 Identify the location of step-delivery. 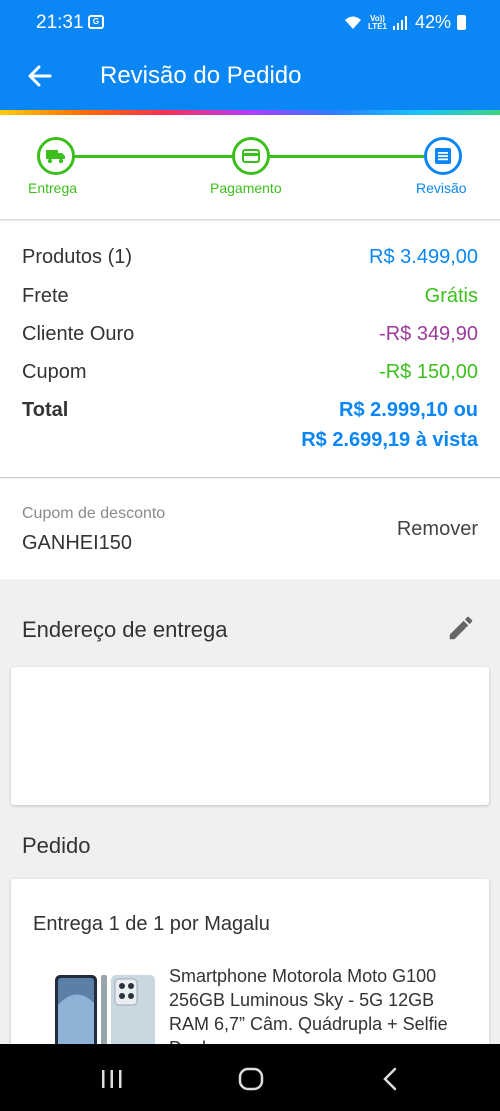
(56, 156).